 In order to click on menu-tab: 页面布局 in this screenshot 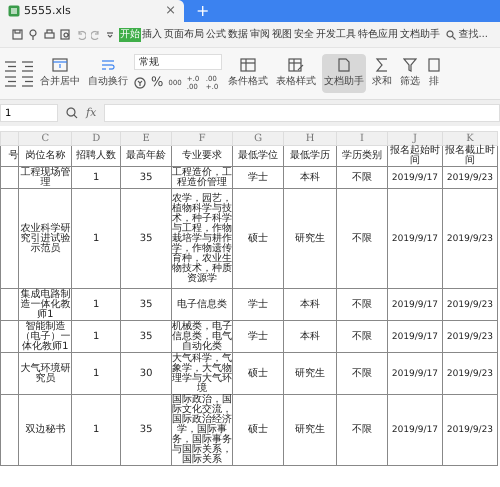, I will do `click(184, 35)`.